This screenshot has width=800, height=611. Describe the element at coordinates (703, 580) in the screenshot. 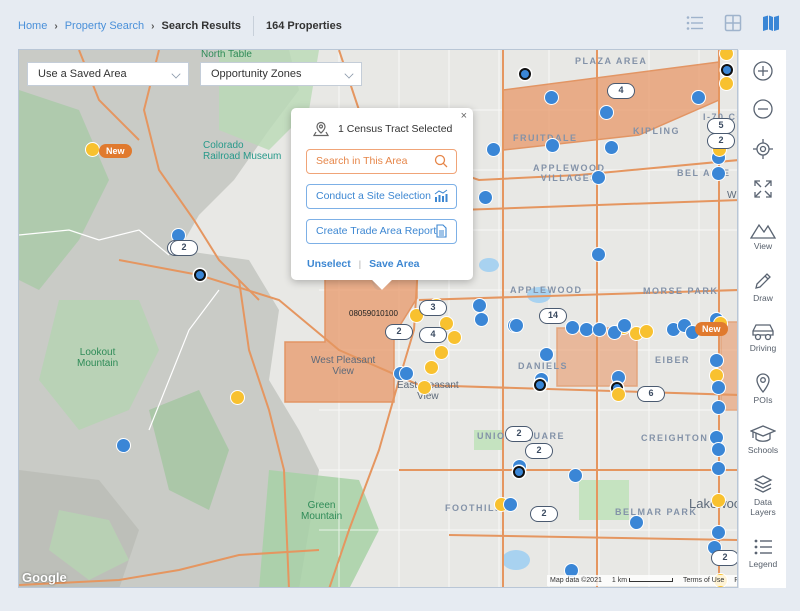

I see `terms-link: Terms of Use` at that location.